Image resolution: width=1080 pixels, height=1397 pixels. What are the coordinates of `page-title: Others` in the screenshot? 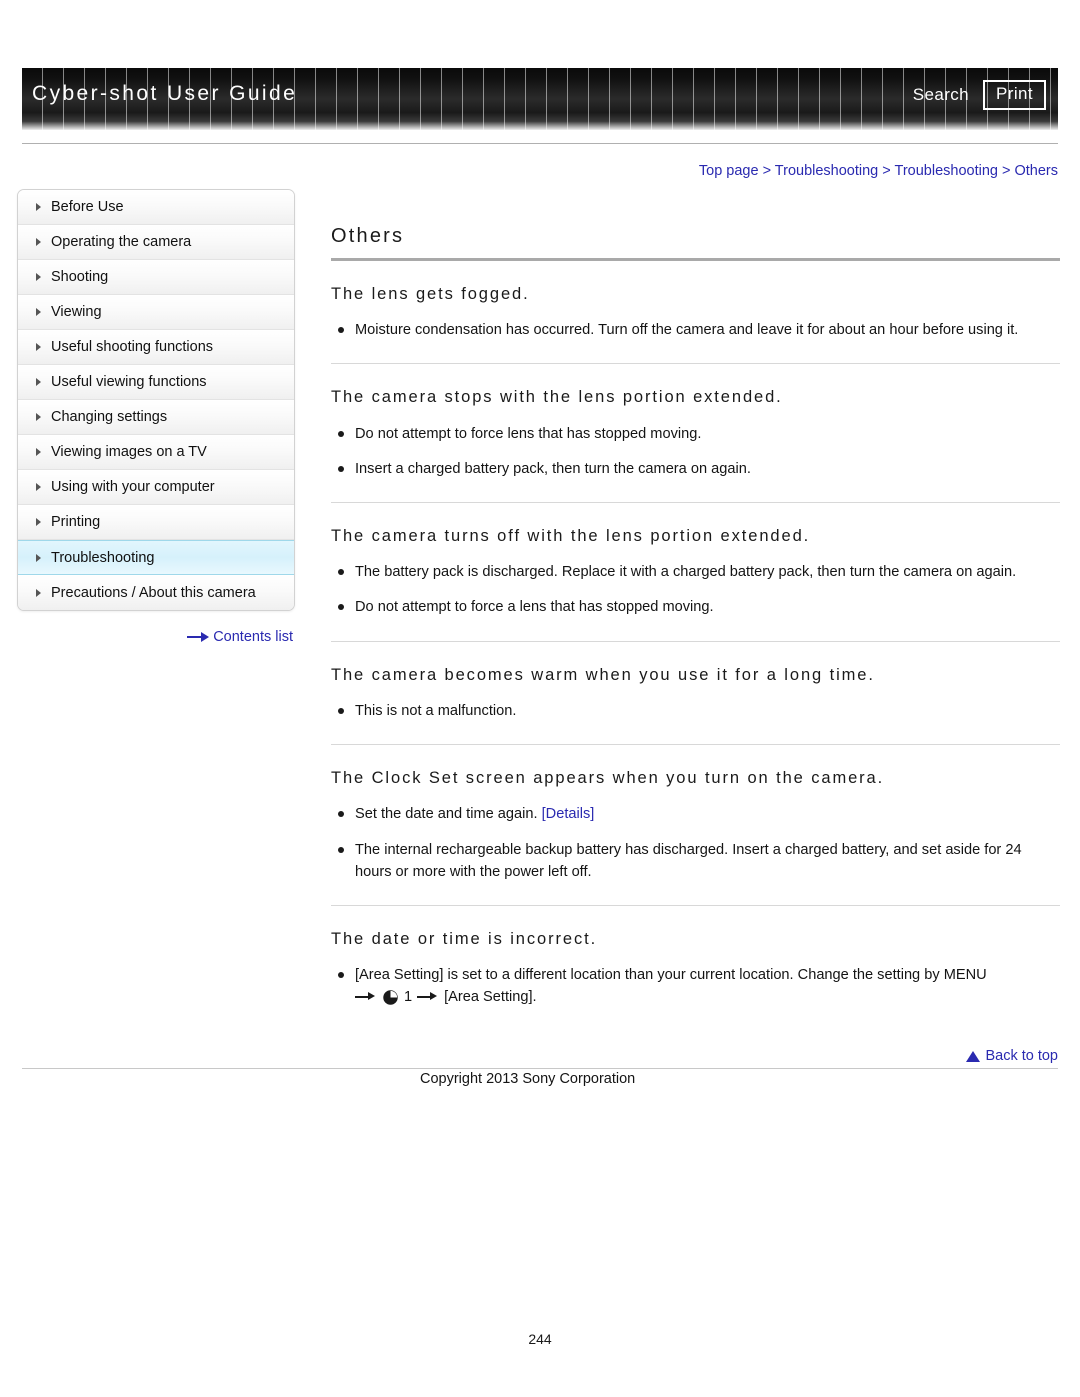 It's located at (368, 236).